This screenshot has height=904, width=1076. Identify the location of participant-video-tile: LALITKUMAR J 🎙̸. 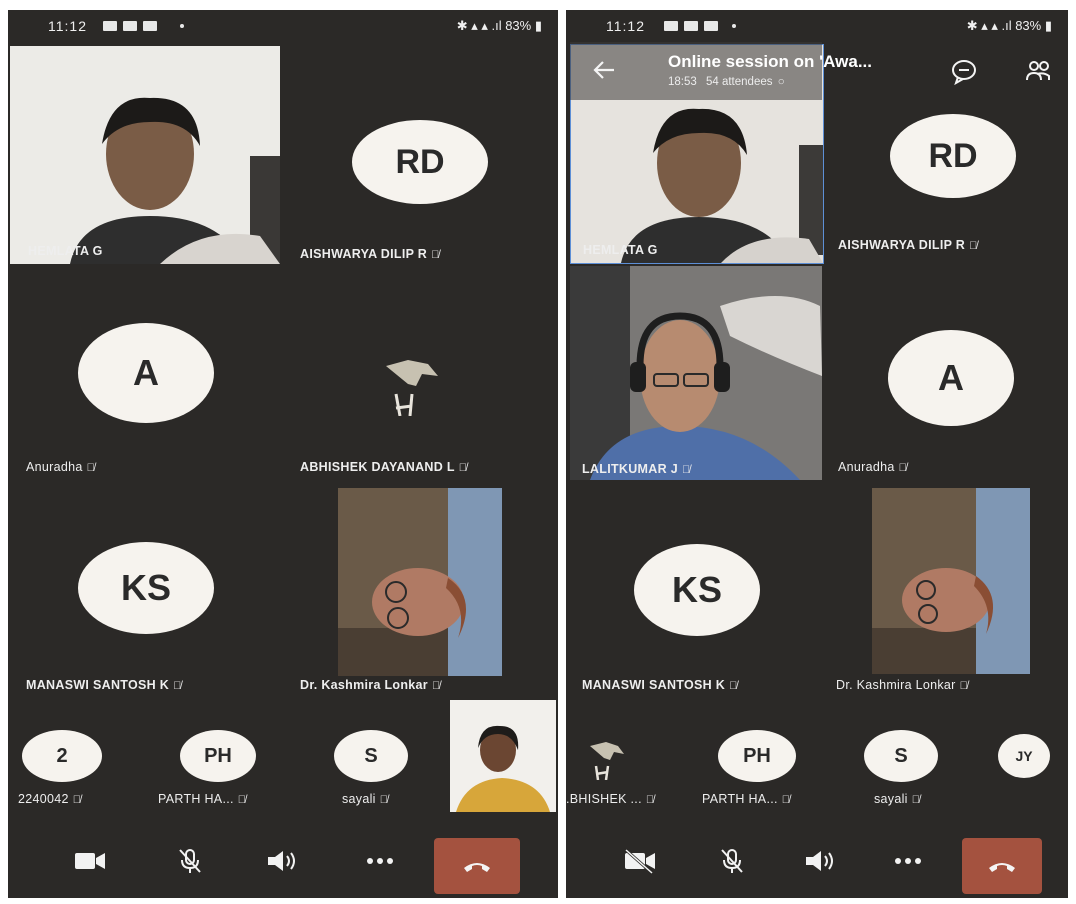
(696, 373).